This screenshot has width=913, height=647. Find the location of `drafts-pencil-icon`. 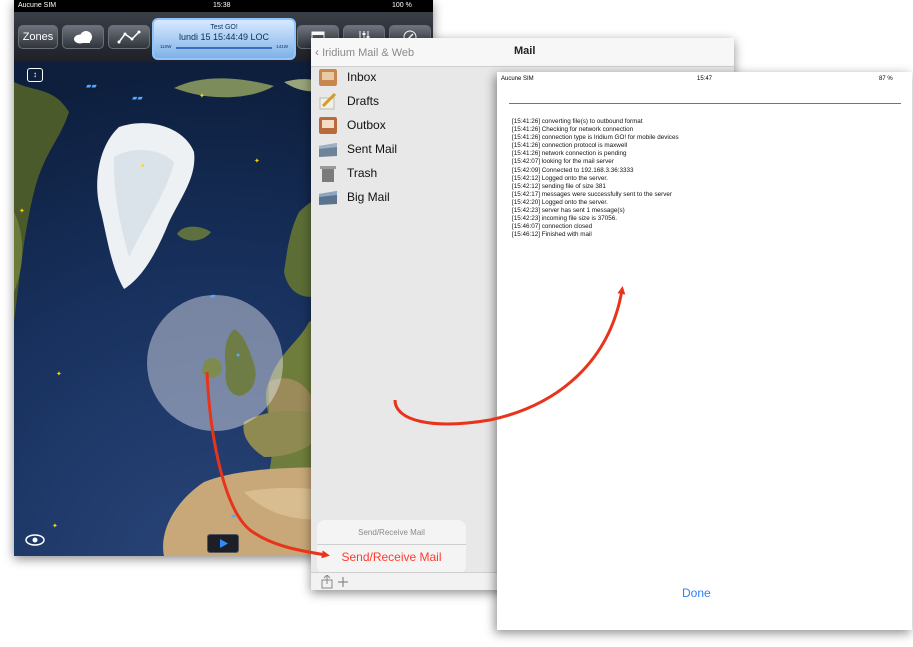

drafts-pencil-icon is located at coordinates (328, 101).